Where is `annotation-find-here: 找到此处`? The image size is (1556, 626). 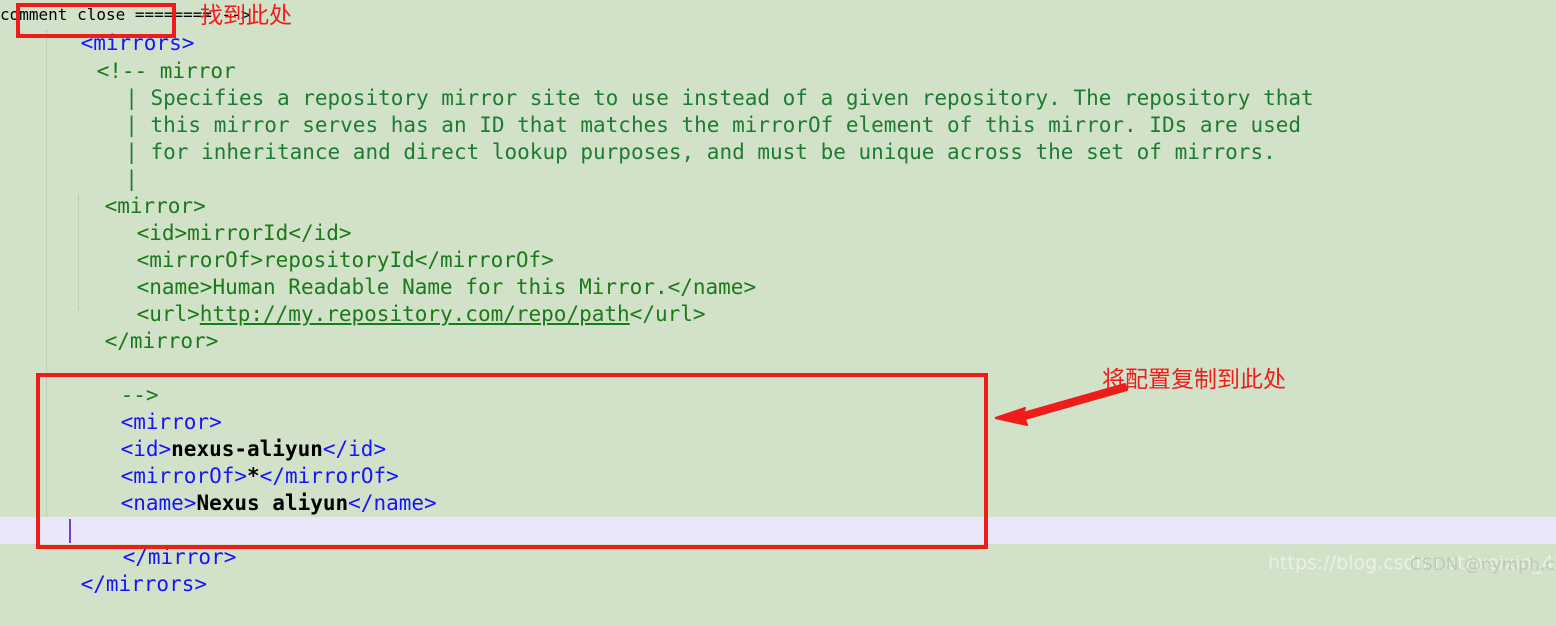 annotation-find-here: 找到此处 is located at coordinates (246, 16).